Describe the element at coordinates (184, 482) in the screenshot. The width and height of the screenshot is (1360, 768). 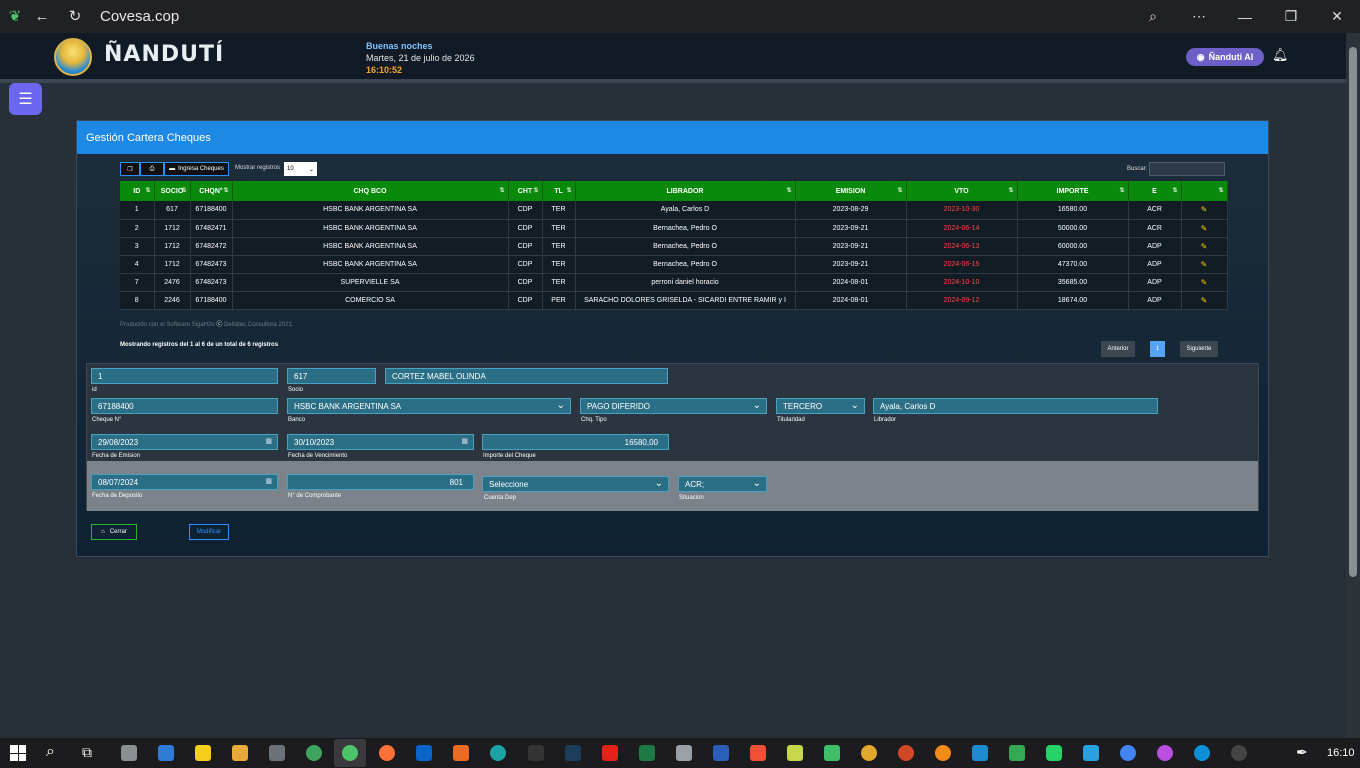
I see `fecha-deposito-field: 08/07/2024 ▦` at that location.